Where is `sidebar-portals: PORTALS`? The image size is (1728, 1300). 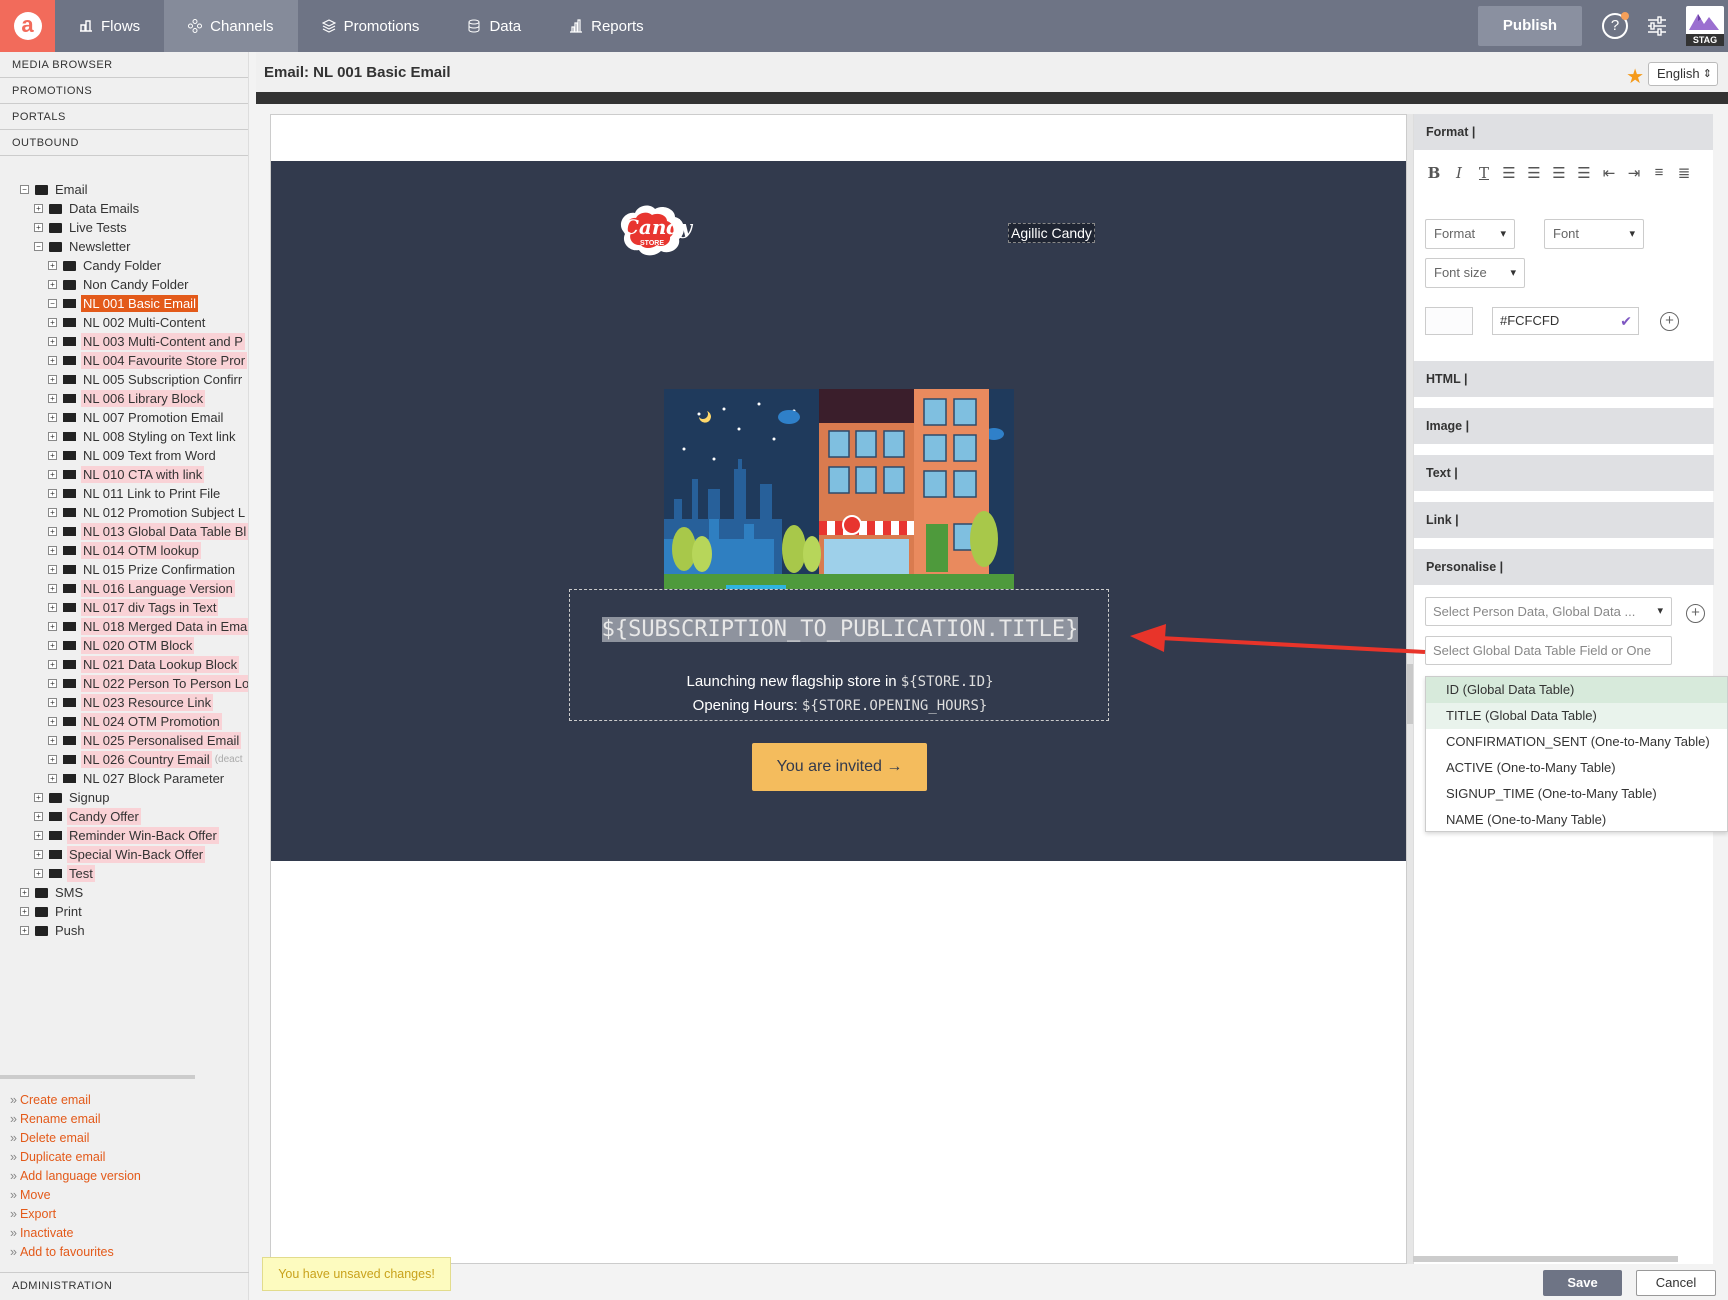
sidebar-portals: PORTALS is located at coordinates (124, 117).